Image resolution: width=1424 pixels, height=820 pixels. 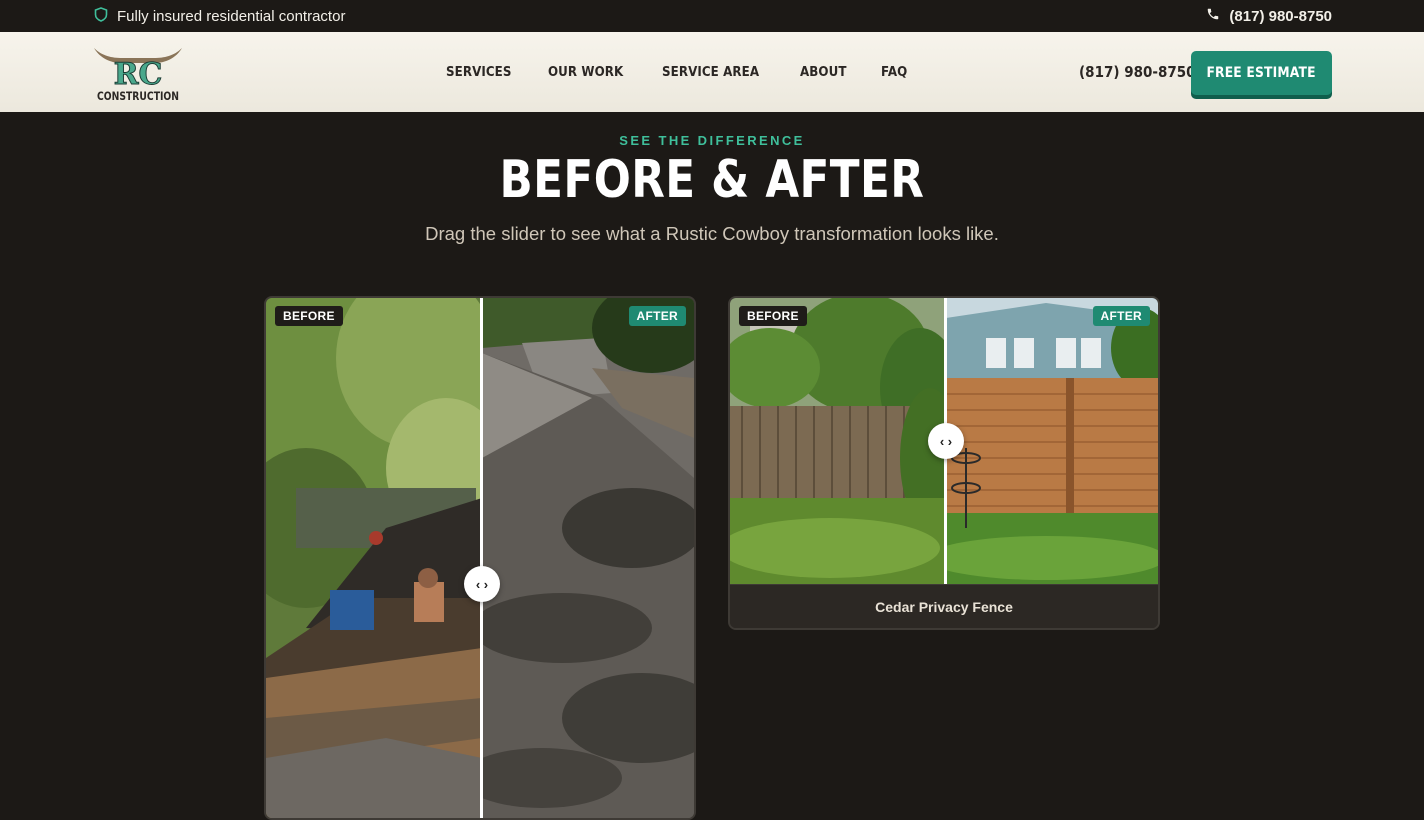 I want to click on free-estimate-button: FREE ESTIMATE, so click(x=1261, y=73).